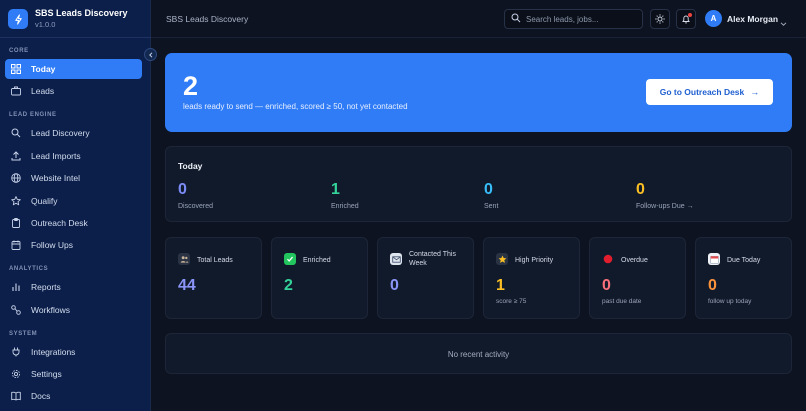 This screenshot has width=806, height=411. Describe the element at coordinates (213, 278) in the screenshot. I see `card-total-leads: Total Leads 44` at that location.